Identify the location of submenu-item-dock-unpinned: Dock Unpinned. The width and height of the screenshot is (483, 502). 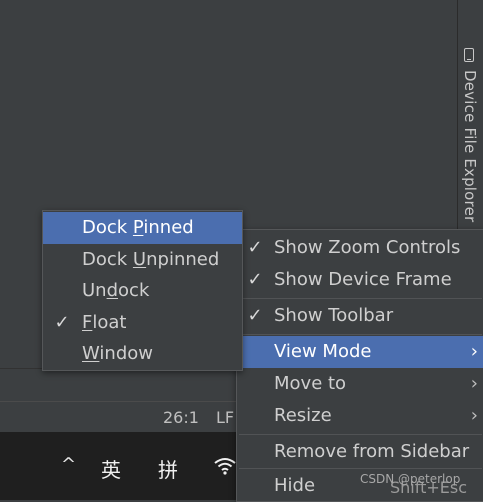
(142, 260).